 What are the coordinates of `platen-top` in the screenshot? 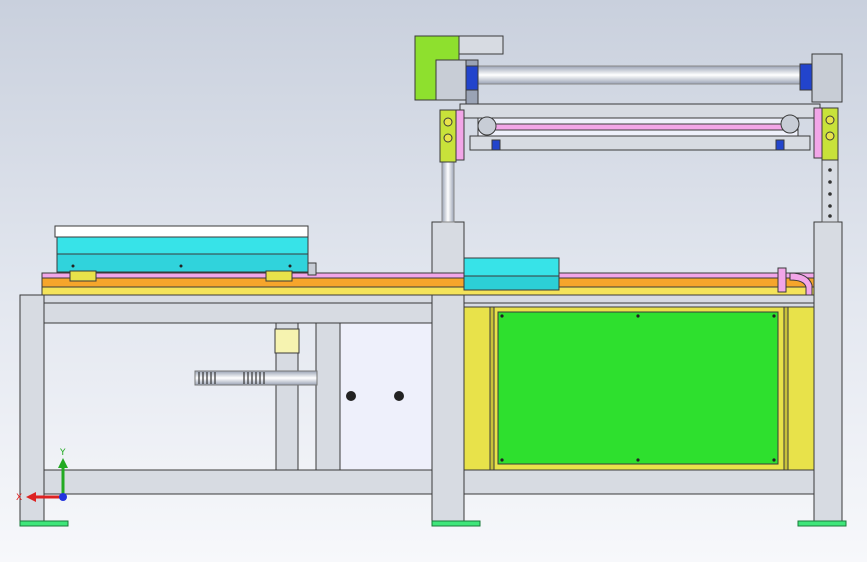 It's located at (181, 231).